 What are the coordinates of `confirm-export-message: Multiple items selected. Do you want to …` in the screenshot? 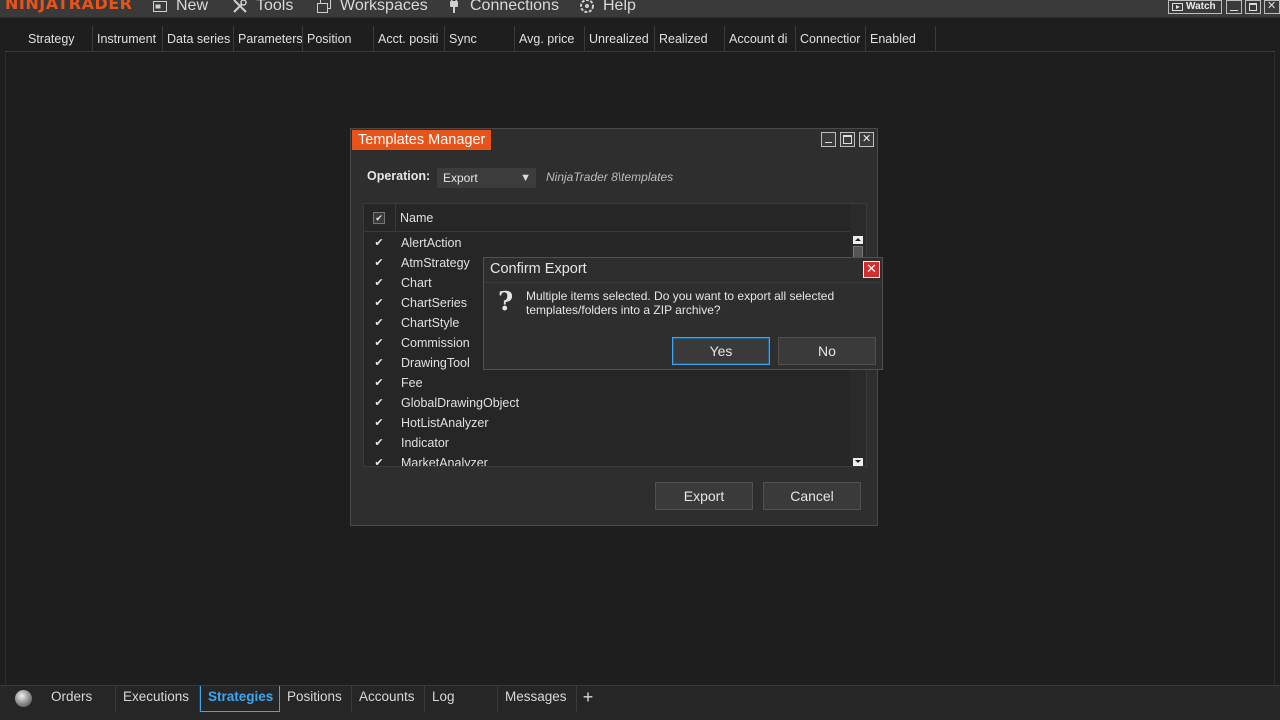 It's located at (680, 303).